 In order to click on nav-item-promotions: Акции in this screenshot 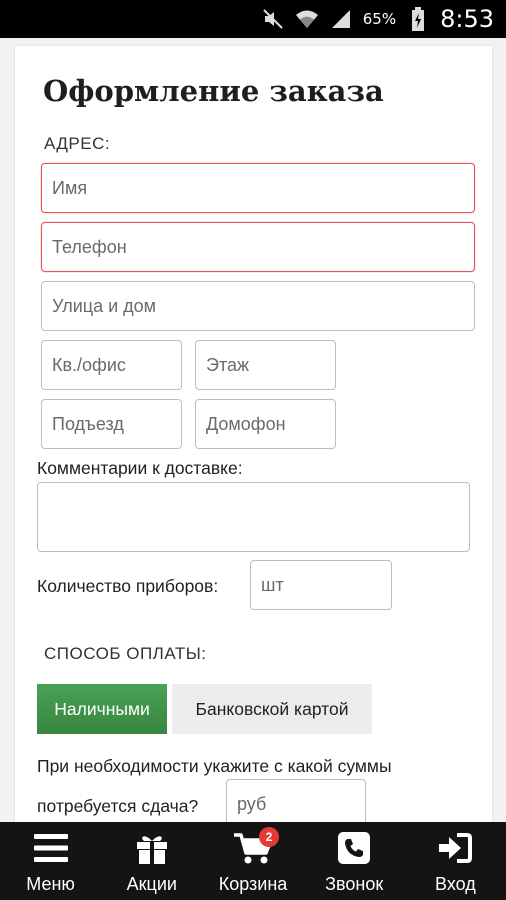, I will do `click(151, 861)`.